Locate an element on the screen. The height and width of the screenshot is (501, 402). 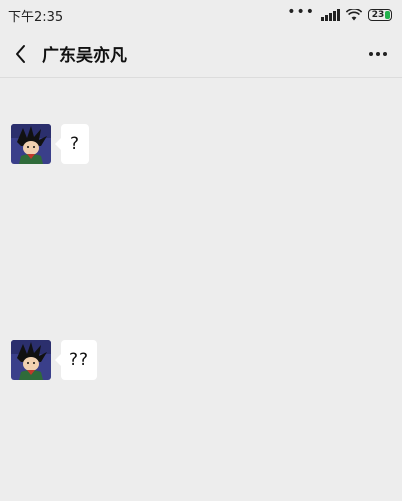
wifi-icon is located at coordinates (354, 15).